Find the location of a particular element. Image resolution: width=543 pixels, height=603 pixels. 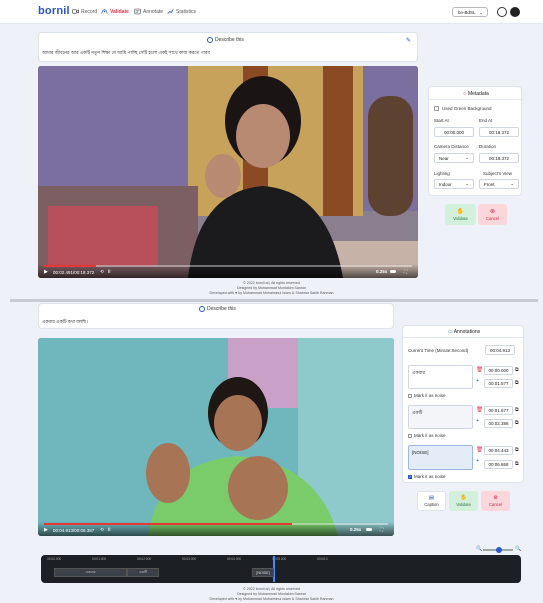

hands-icon is located at coordinates (104, 11).